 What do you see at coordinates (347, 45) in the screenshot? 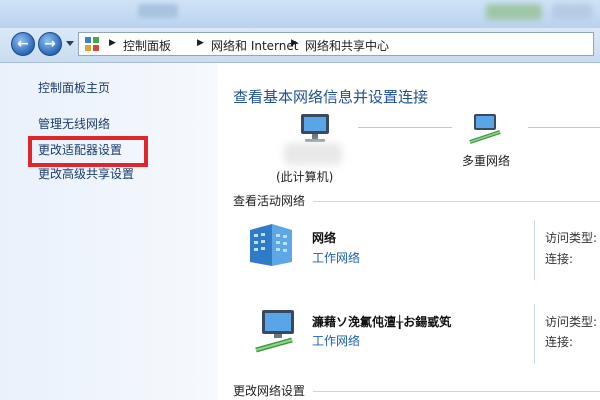
I see `breadcrumb-network-sharing-center: 网络和共享中心` at bounding box center [347, 45].